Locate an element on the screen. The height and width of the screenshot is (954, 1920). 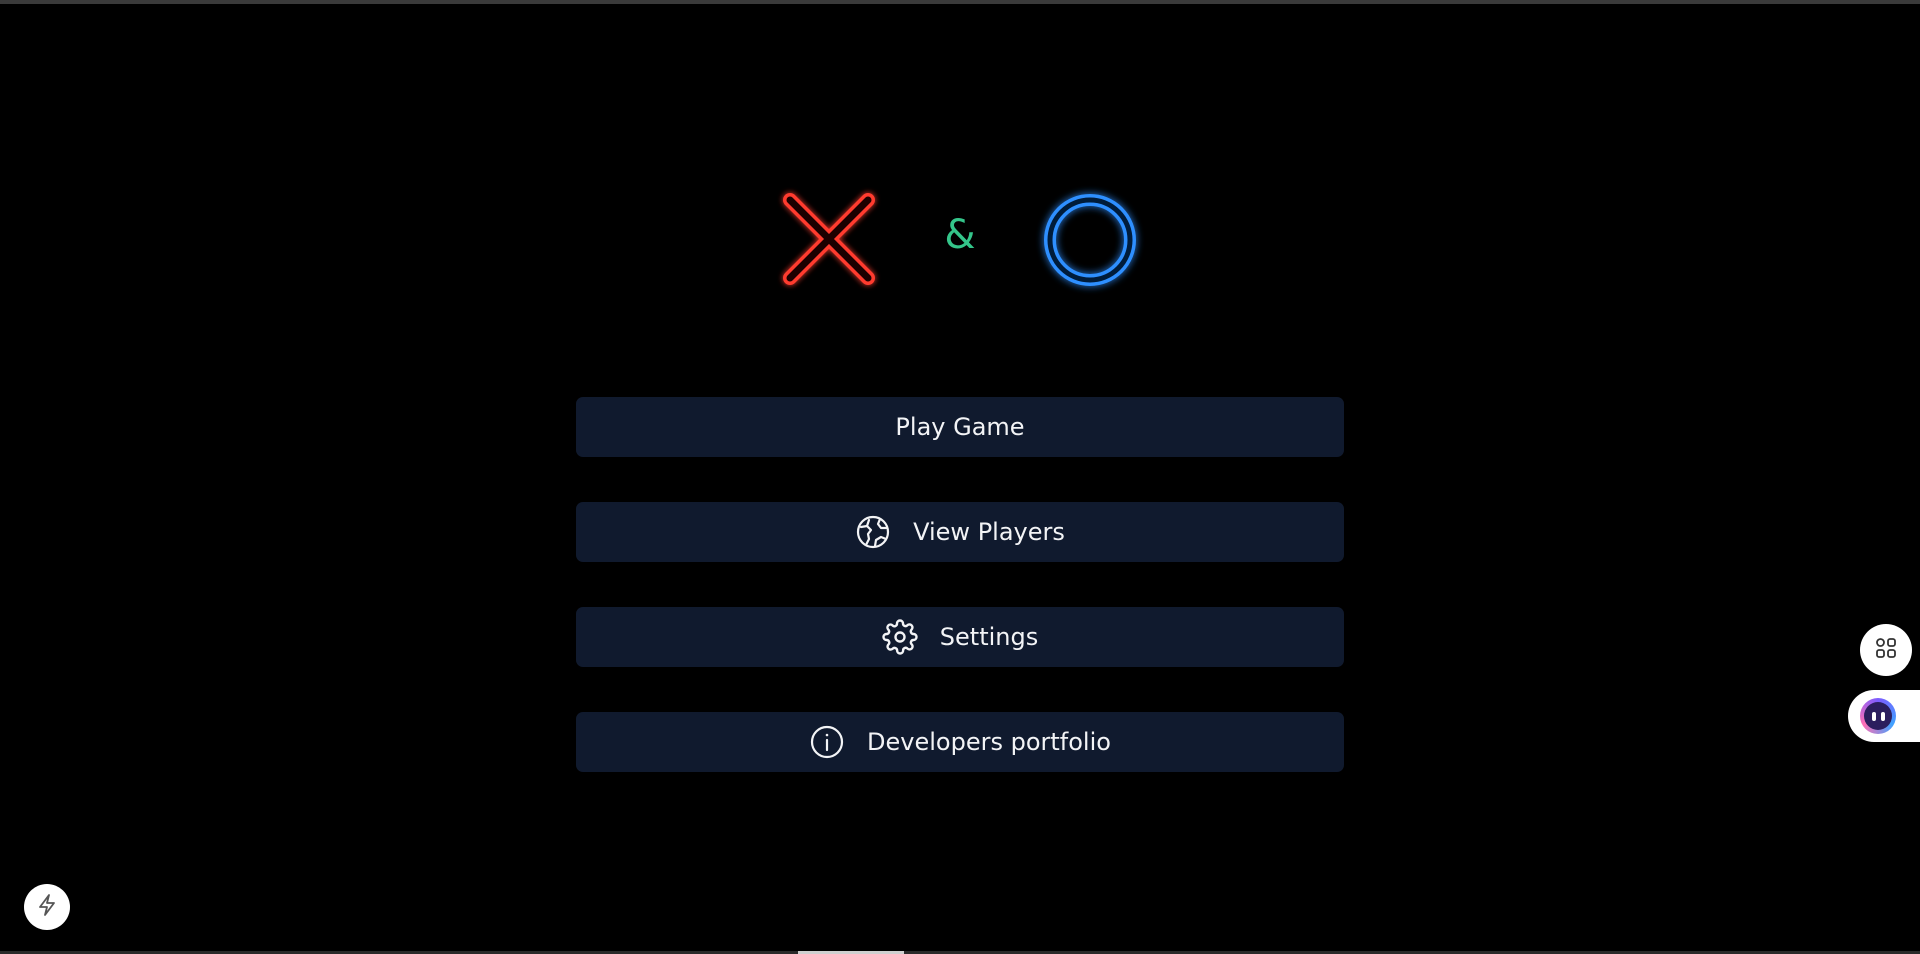
settings-label: Settings is located at coordinates (989, 637).